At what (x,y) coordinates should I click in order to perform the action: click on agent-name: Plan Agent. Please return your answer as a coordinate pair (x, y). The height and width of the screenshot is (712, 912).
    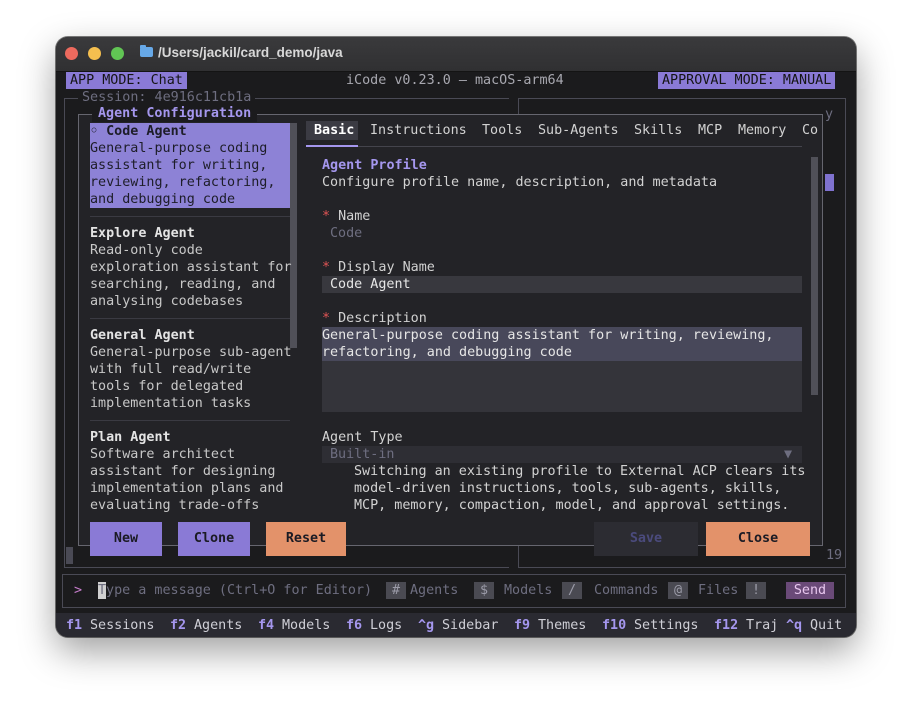
    Looking at the image, I should click on (130, 437).